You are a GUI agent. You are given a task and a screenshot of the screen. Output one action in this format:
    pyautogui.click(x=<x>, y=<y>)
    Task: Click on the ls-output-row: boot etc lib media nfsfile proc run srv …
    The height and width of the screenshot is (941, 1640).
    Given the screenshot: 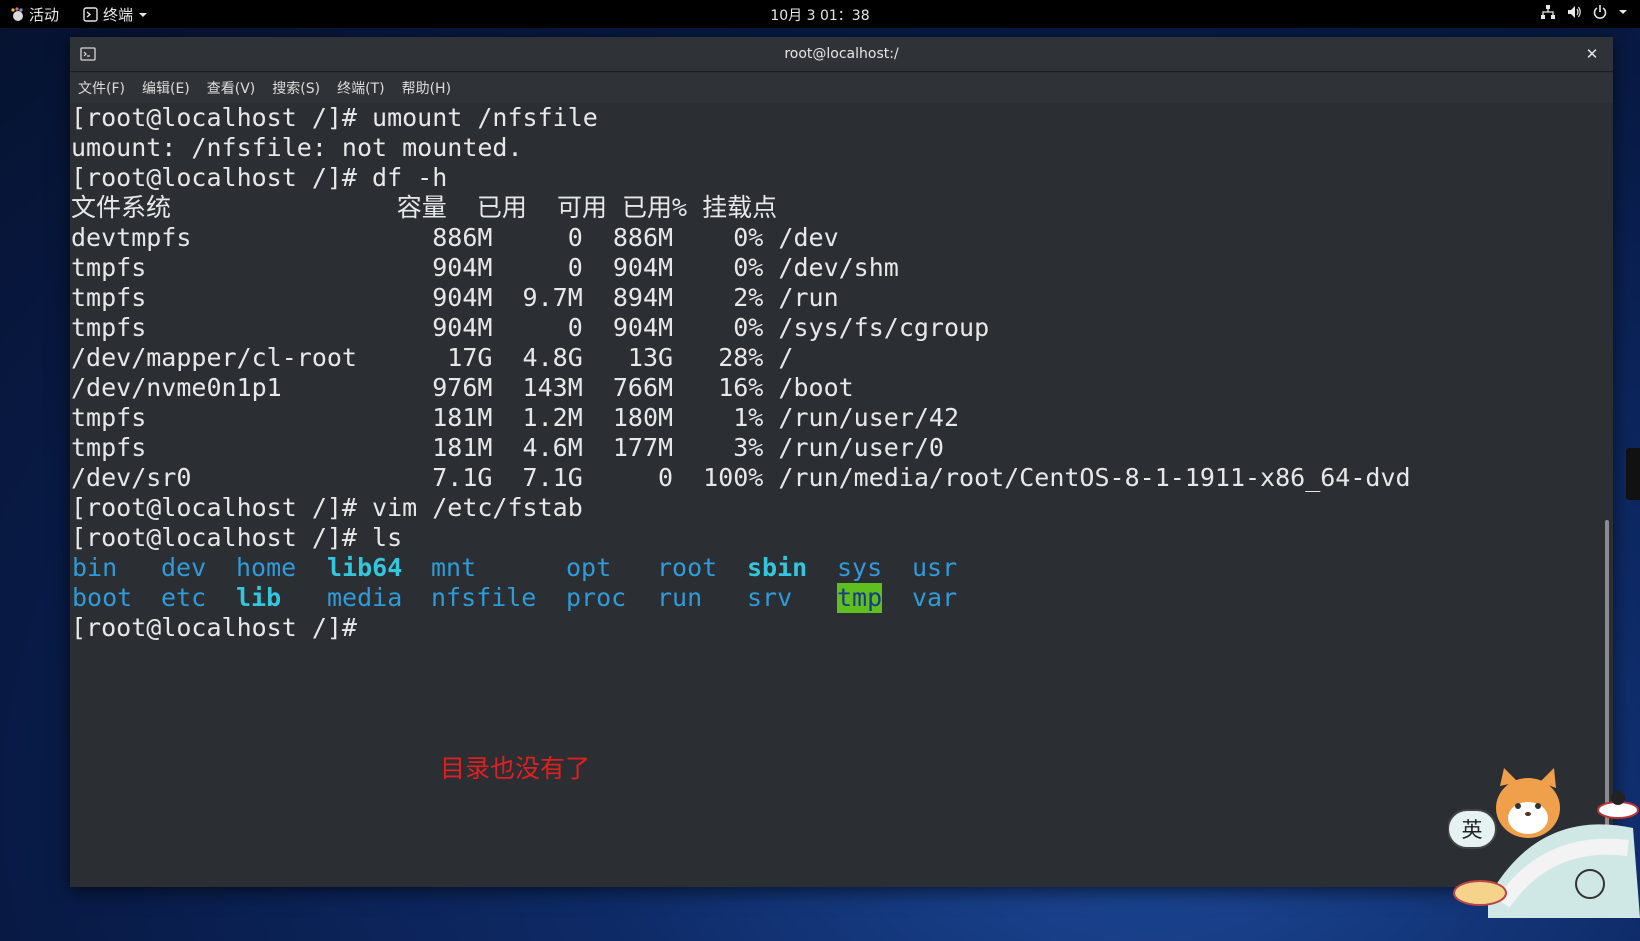 What is the action you would take?
    pyautogui.click(x=835, y=598)
    